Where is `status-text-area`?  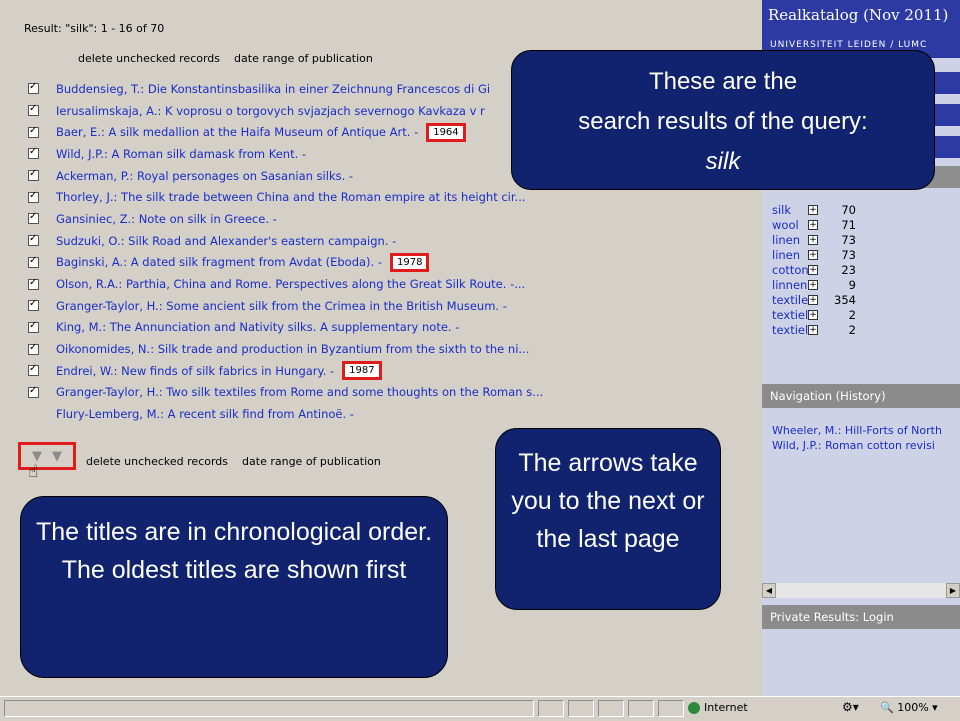 status-text-area is located at coordinates (269, 708).